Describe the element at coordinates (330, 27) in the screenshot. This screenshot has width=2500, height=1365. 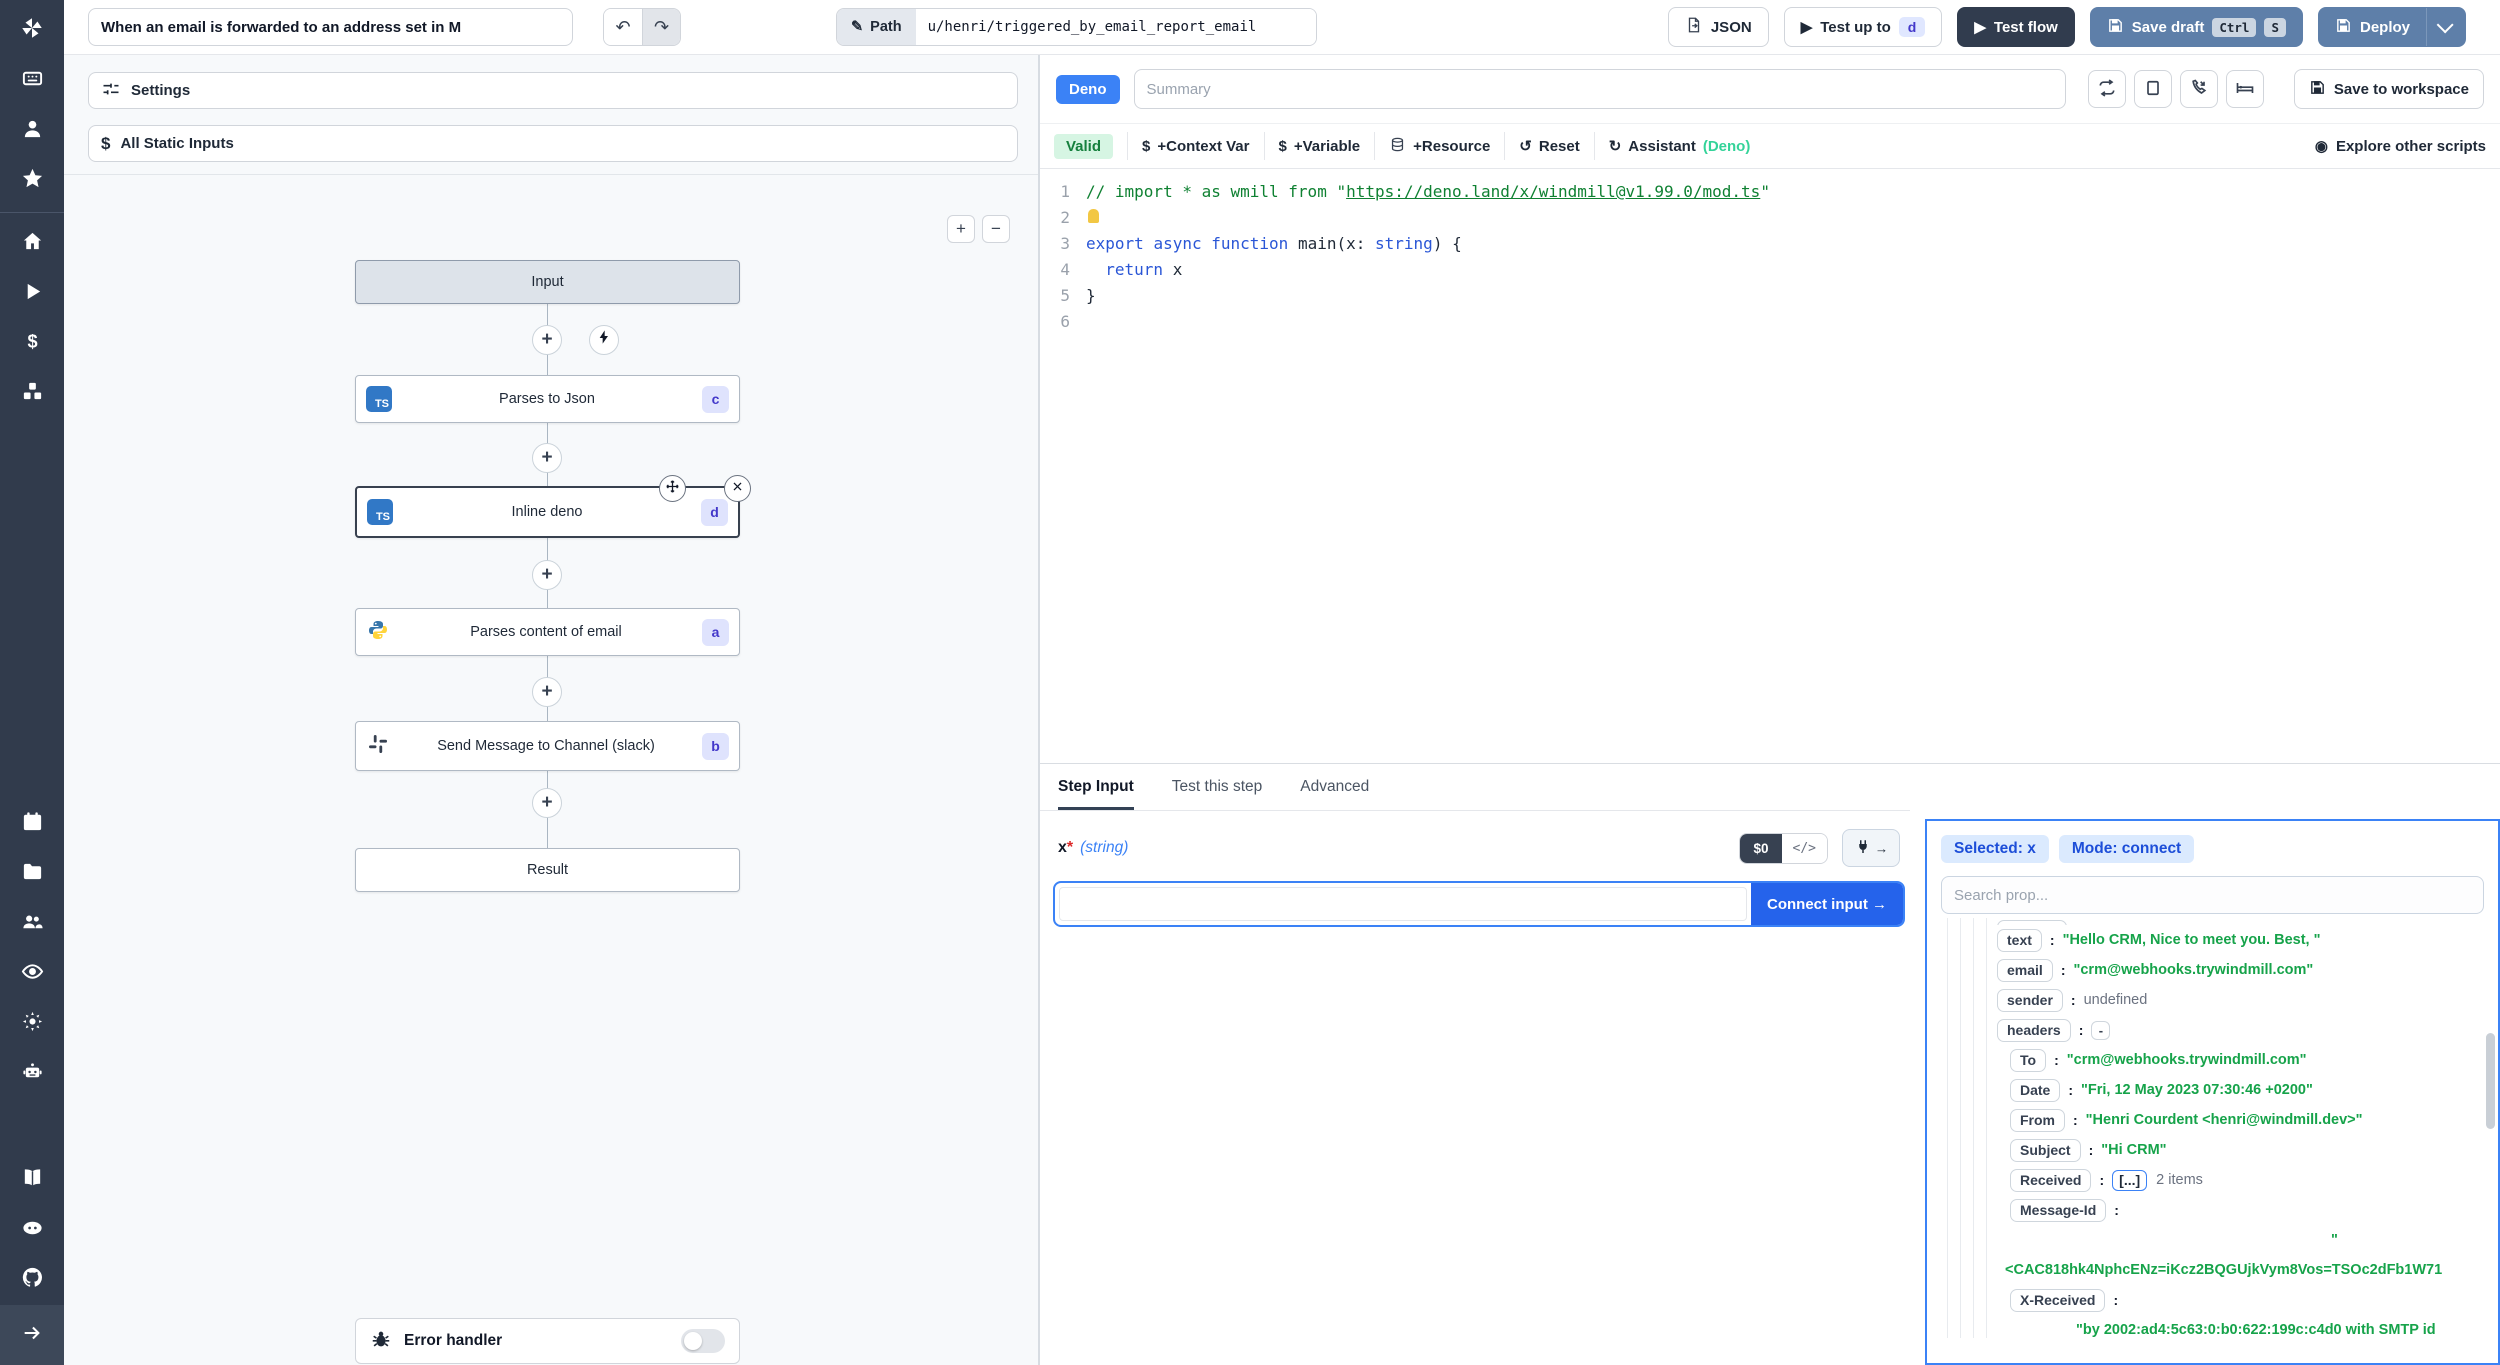
I see `flow-title-input` at that location.